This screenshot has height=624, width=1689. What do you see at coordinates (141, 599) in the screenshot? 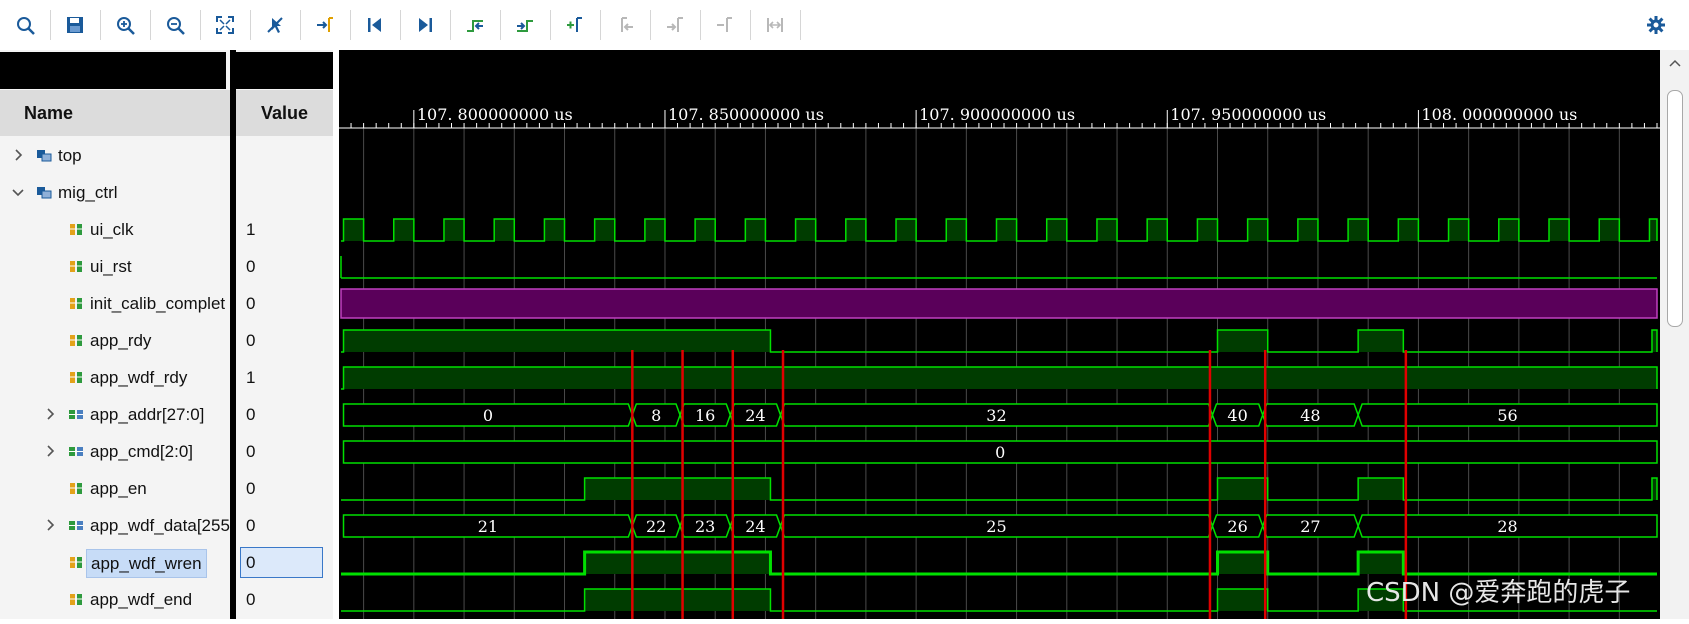
I see `signal-name-label: app_wdf_end` at bounding box center [141, 599].